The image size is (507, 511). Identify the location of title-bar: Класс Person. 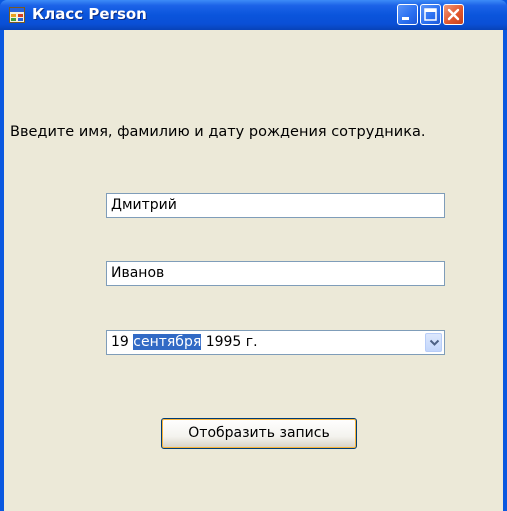
(253, 15).